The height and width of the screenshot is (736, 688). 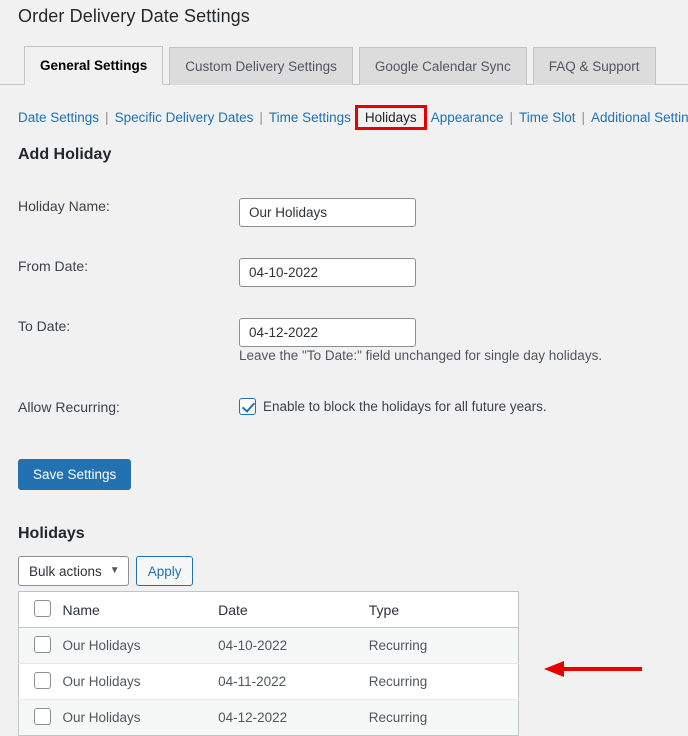 What do you see at coordinates (252, 681) in the screenshot?
I see `cell-date: 04-11-2022` at bounding box center [252, 681].